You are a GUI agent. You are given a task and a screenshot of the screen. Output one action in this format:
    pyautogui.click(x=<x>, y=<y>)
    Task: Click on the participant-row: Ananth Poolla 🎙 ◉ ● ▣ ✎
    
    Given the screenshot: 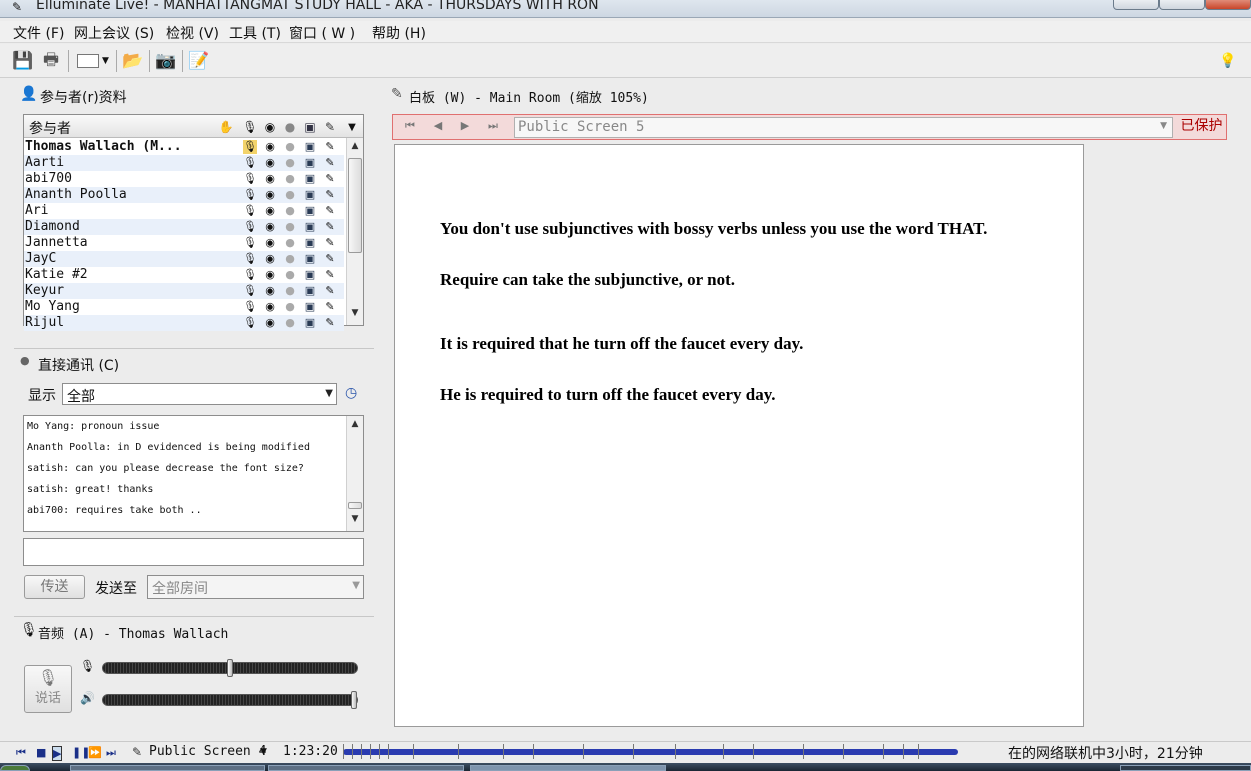 What is the action you would take?
    pyautogui.click(x=184, y=195)
    